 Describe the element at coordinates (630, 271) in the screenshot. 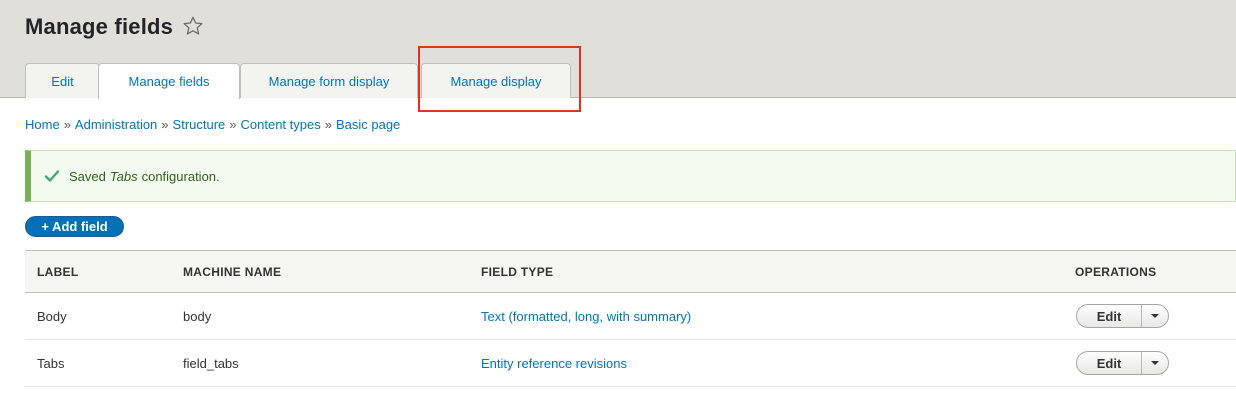

I see `table-header-row: LABEL MACHINE NAME FIELD TYPE OPERATIONS` at that location.